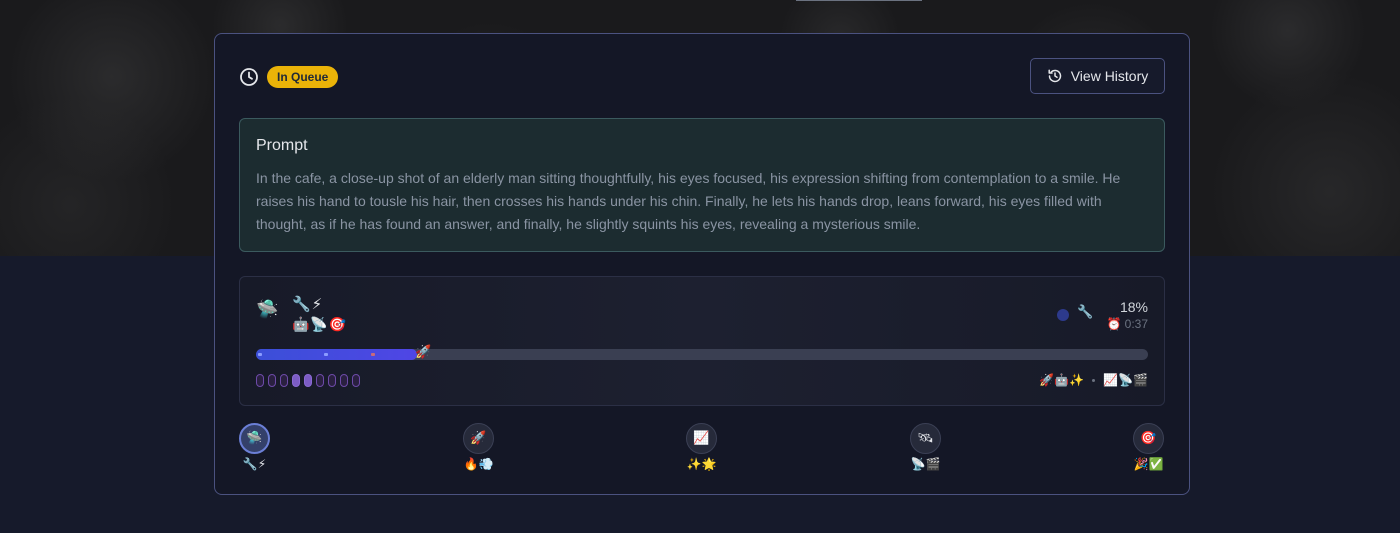 The image size is (1400, 533). I want to click on upcoming-icons-a: 🚀🤖✨, so click(1062, 380).